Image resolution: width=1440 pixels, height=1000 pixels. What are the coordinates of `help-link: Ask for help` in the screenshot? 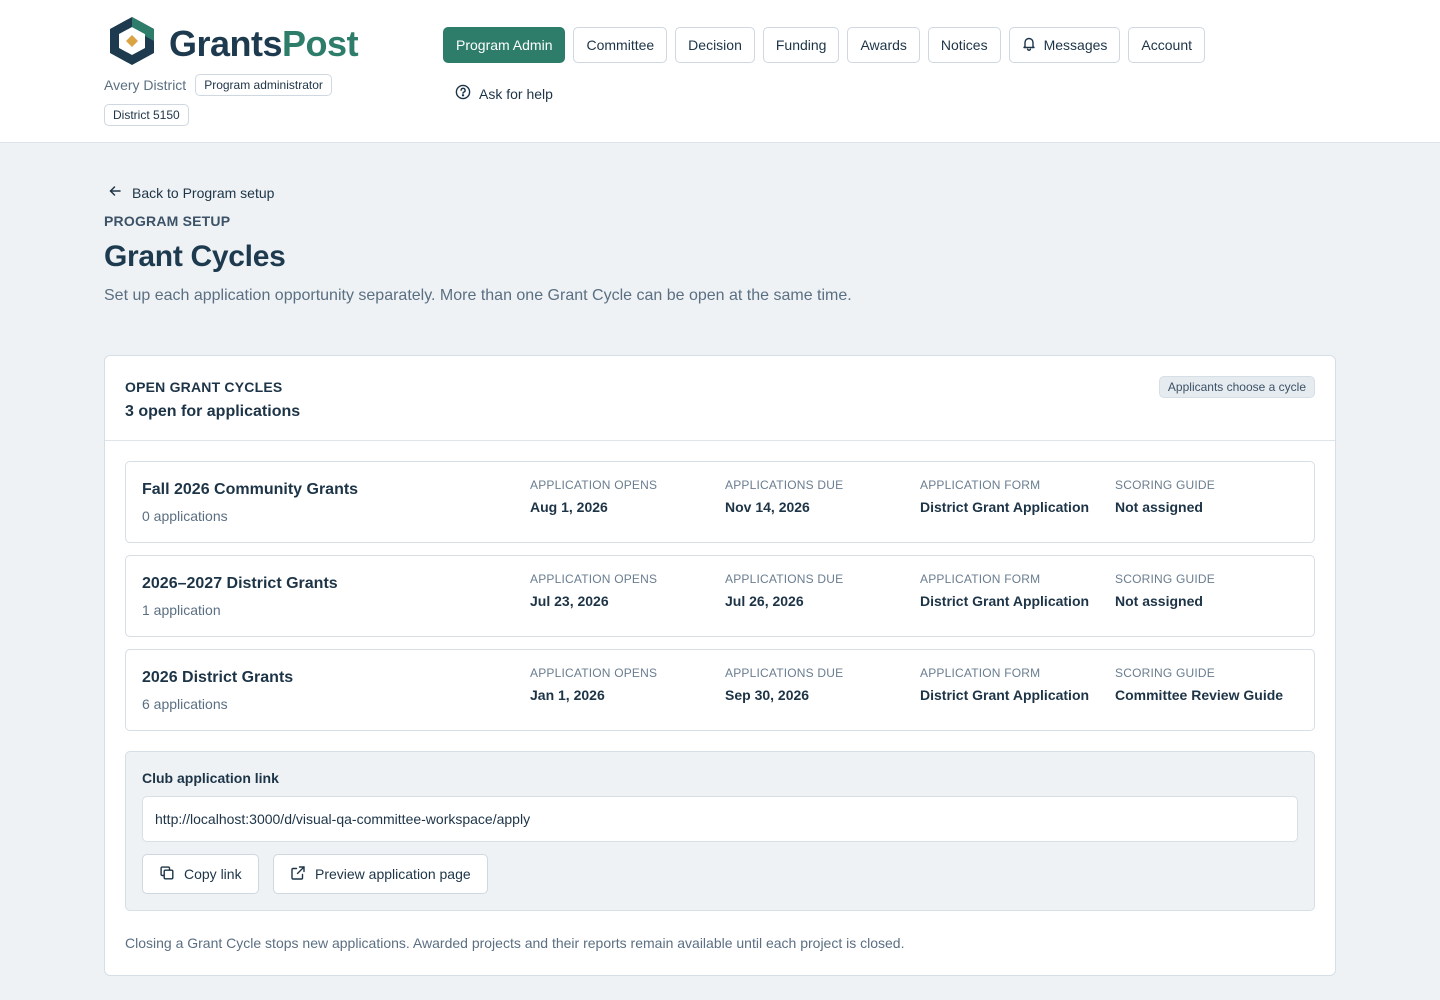 It's located at (504, 93).